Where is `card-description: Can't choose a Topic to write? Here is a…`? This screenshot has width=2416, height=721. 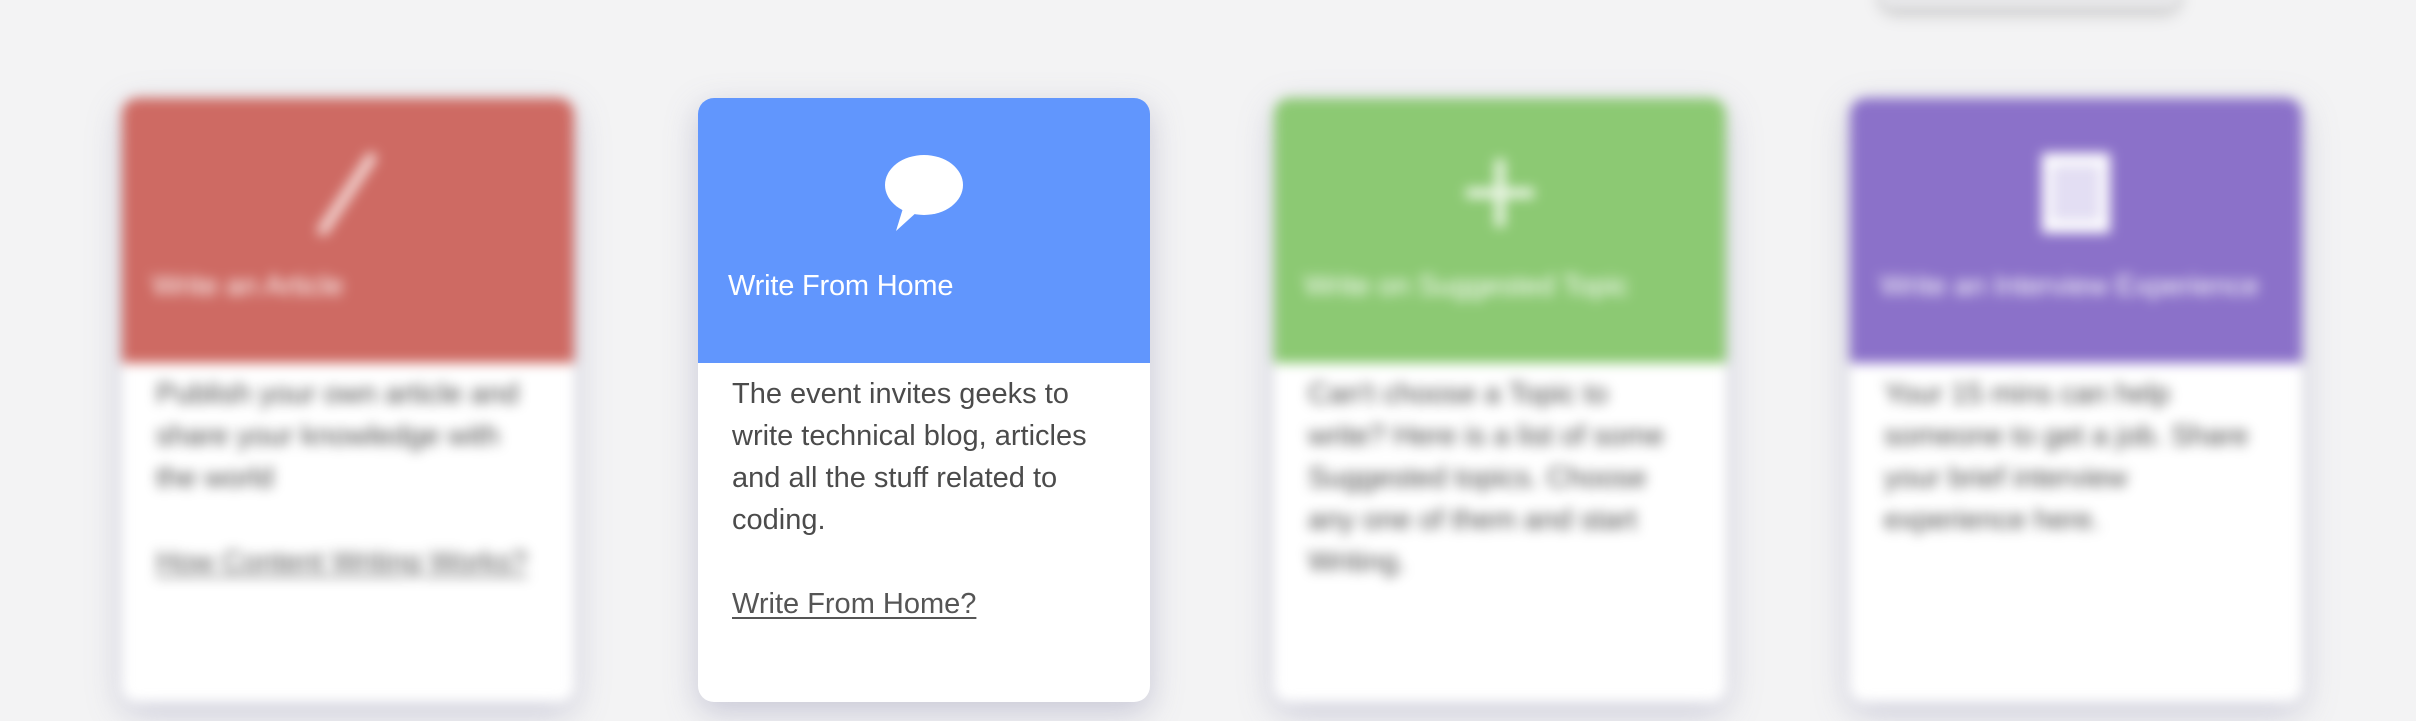 card-description: Can't choose a Topic to write? Here is a… is located at coordinates (1486, 478).